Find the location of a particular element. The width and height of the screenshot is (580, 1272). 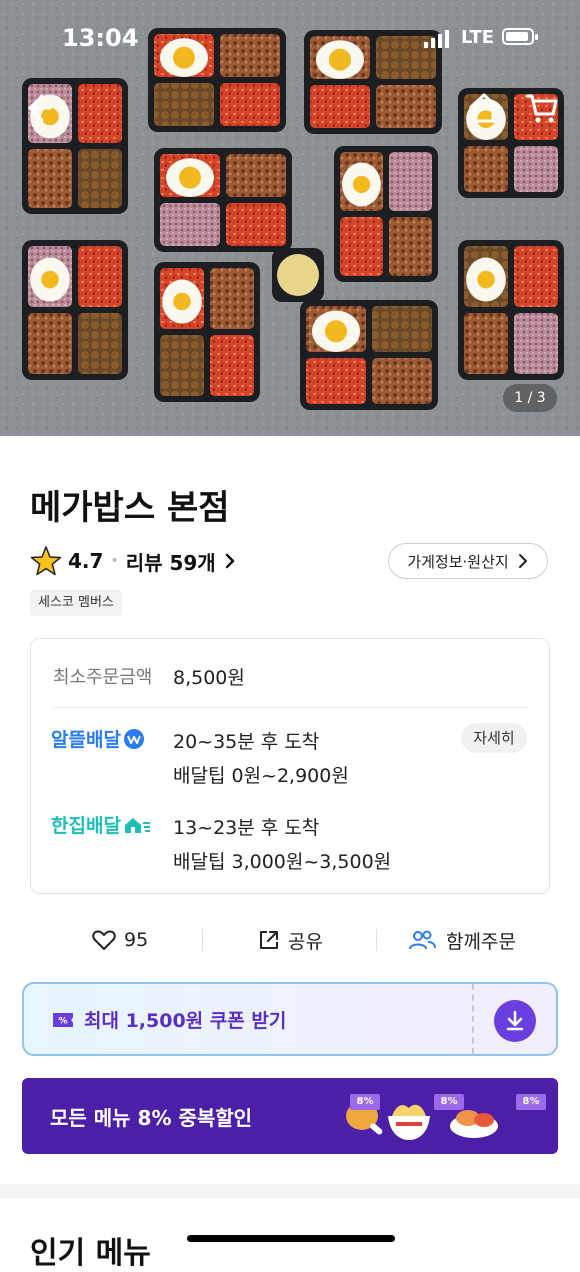

rating-row: 4.7 • 리뷰 59개 is located at coordinates (133, 561).